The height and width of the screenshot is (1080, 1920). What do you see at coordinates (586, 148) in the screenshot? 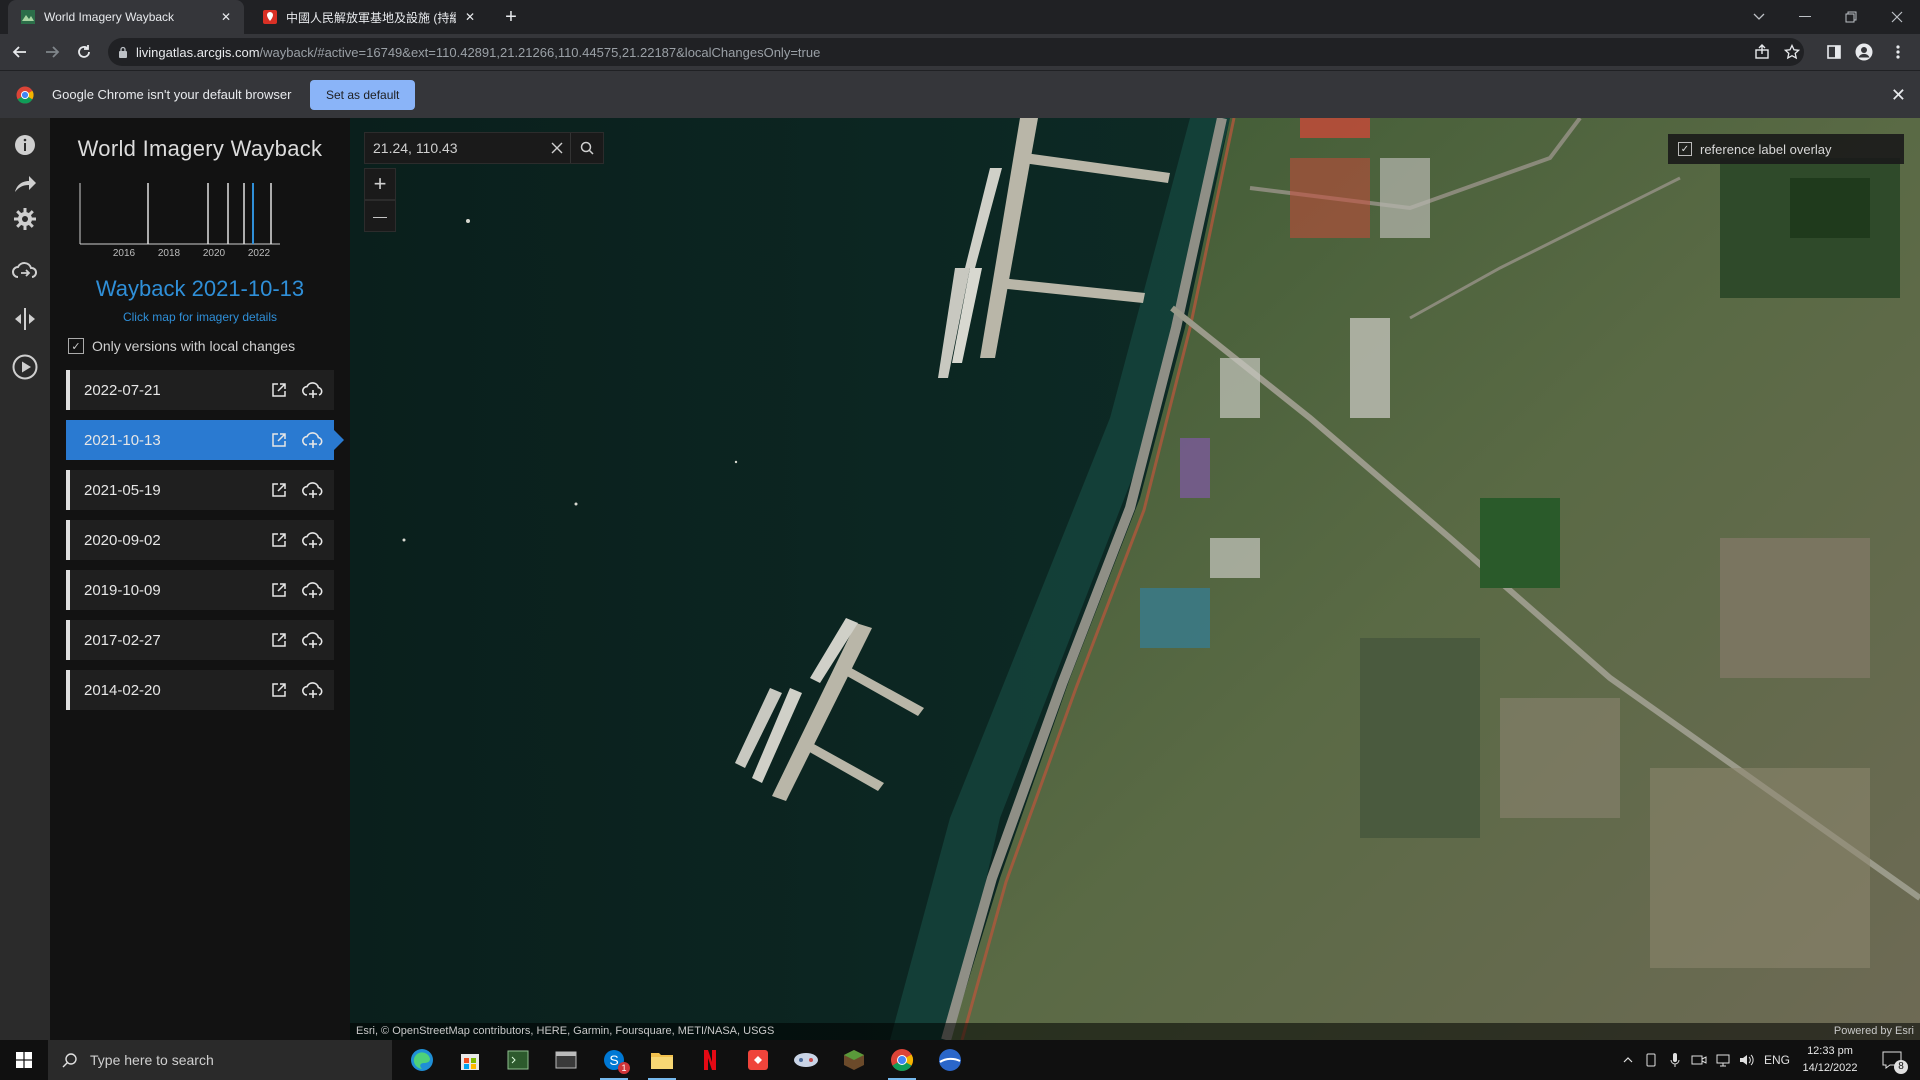
I see `search-button` at bounding box center [586, 148].